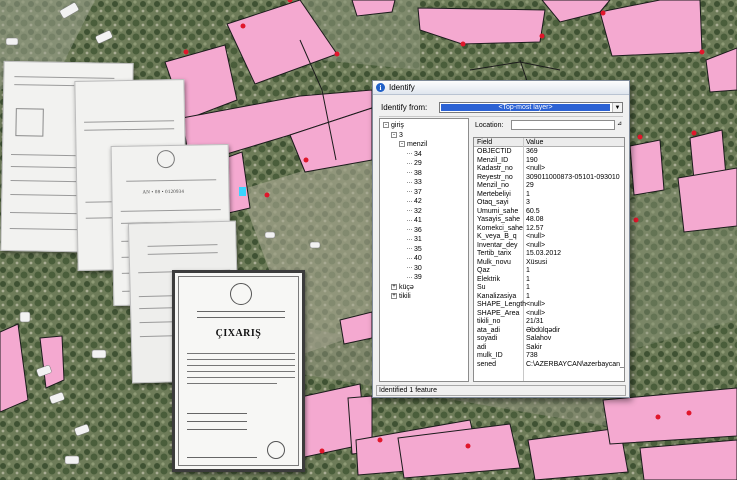  What do you see at coordinates (418, 211) in the screenshot?
I see `tree-node-label: 32` at bounding box center [418, 211].